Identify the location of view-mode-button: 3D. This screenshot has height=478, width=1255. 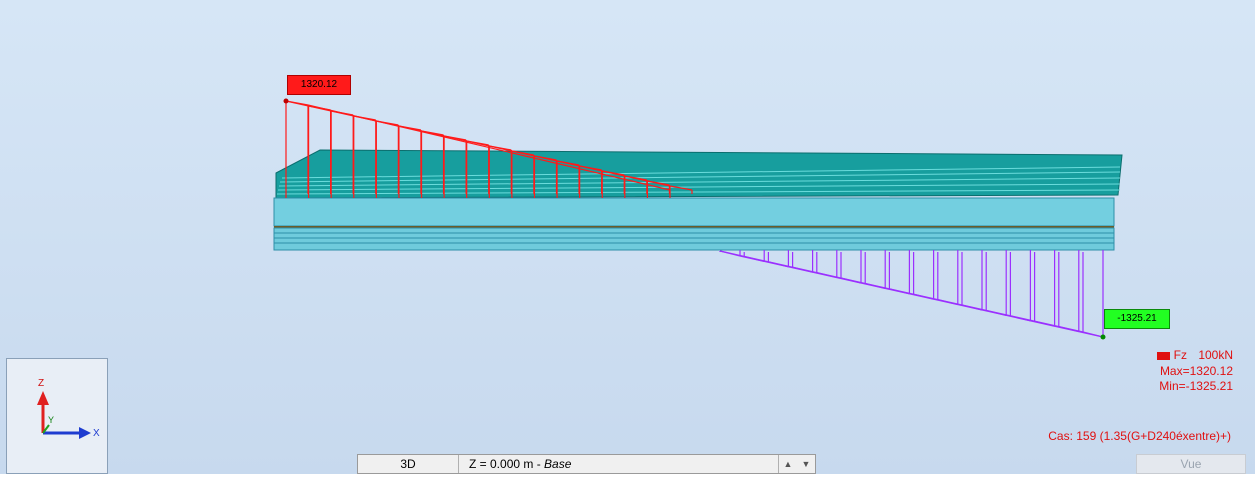
(408, 464).